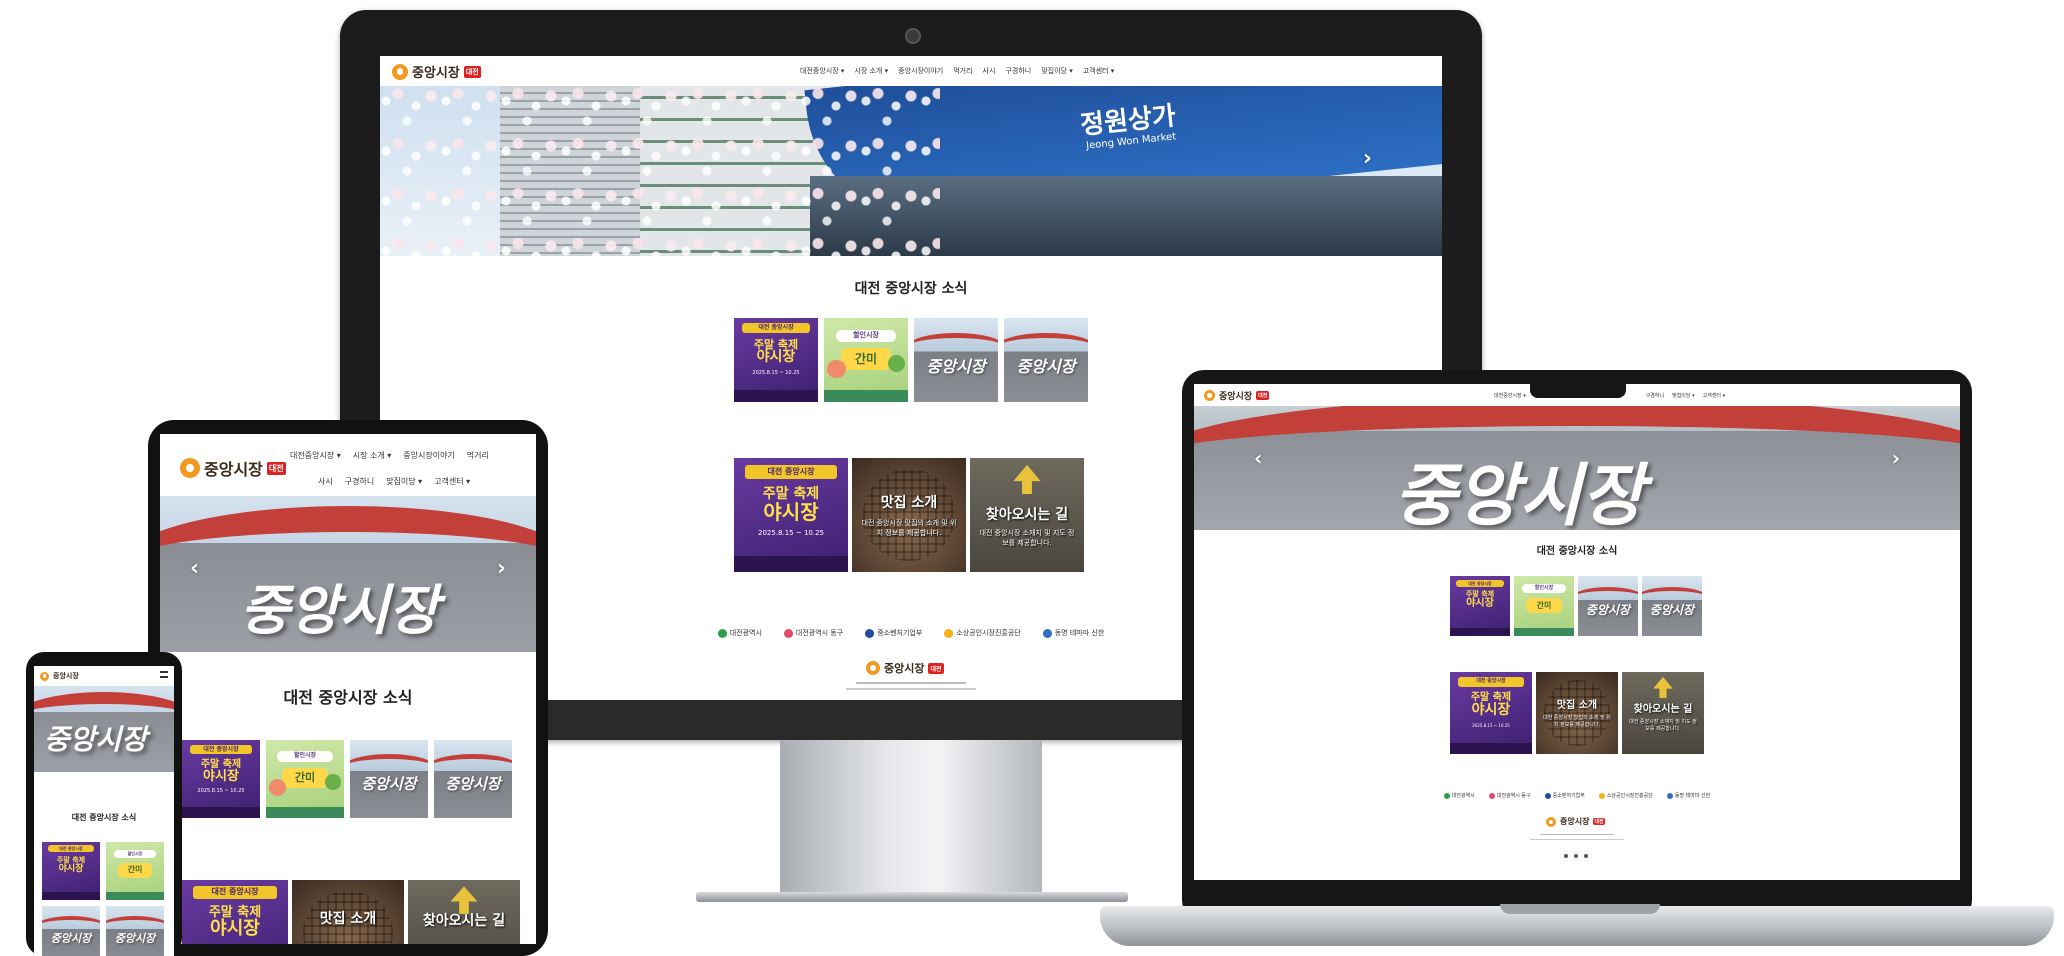  I want to click on social-icons, so click(1576, 856).